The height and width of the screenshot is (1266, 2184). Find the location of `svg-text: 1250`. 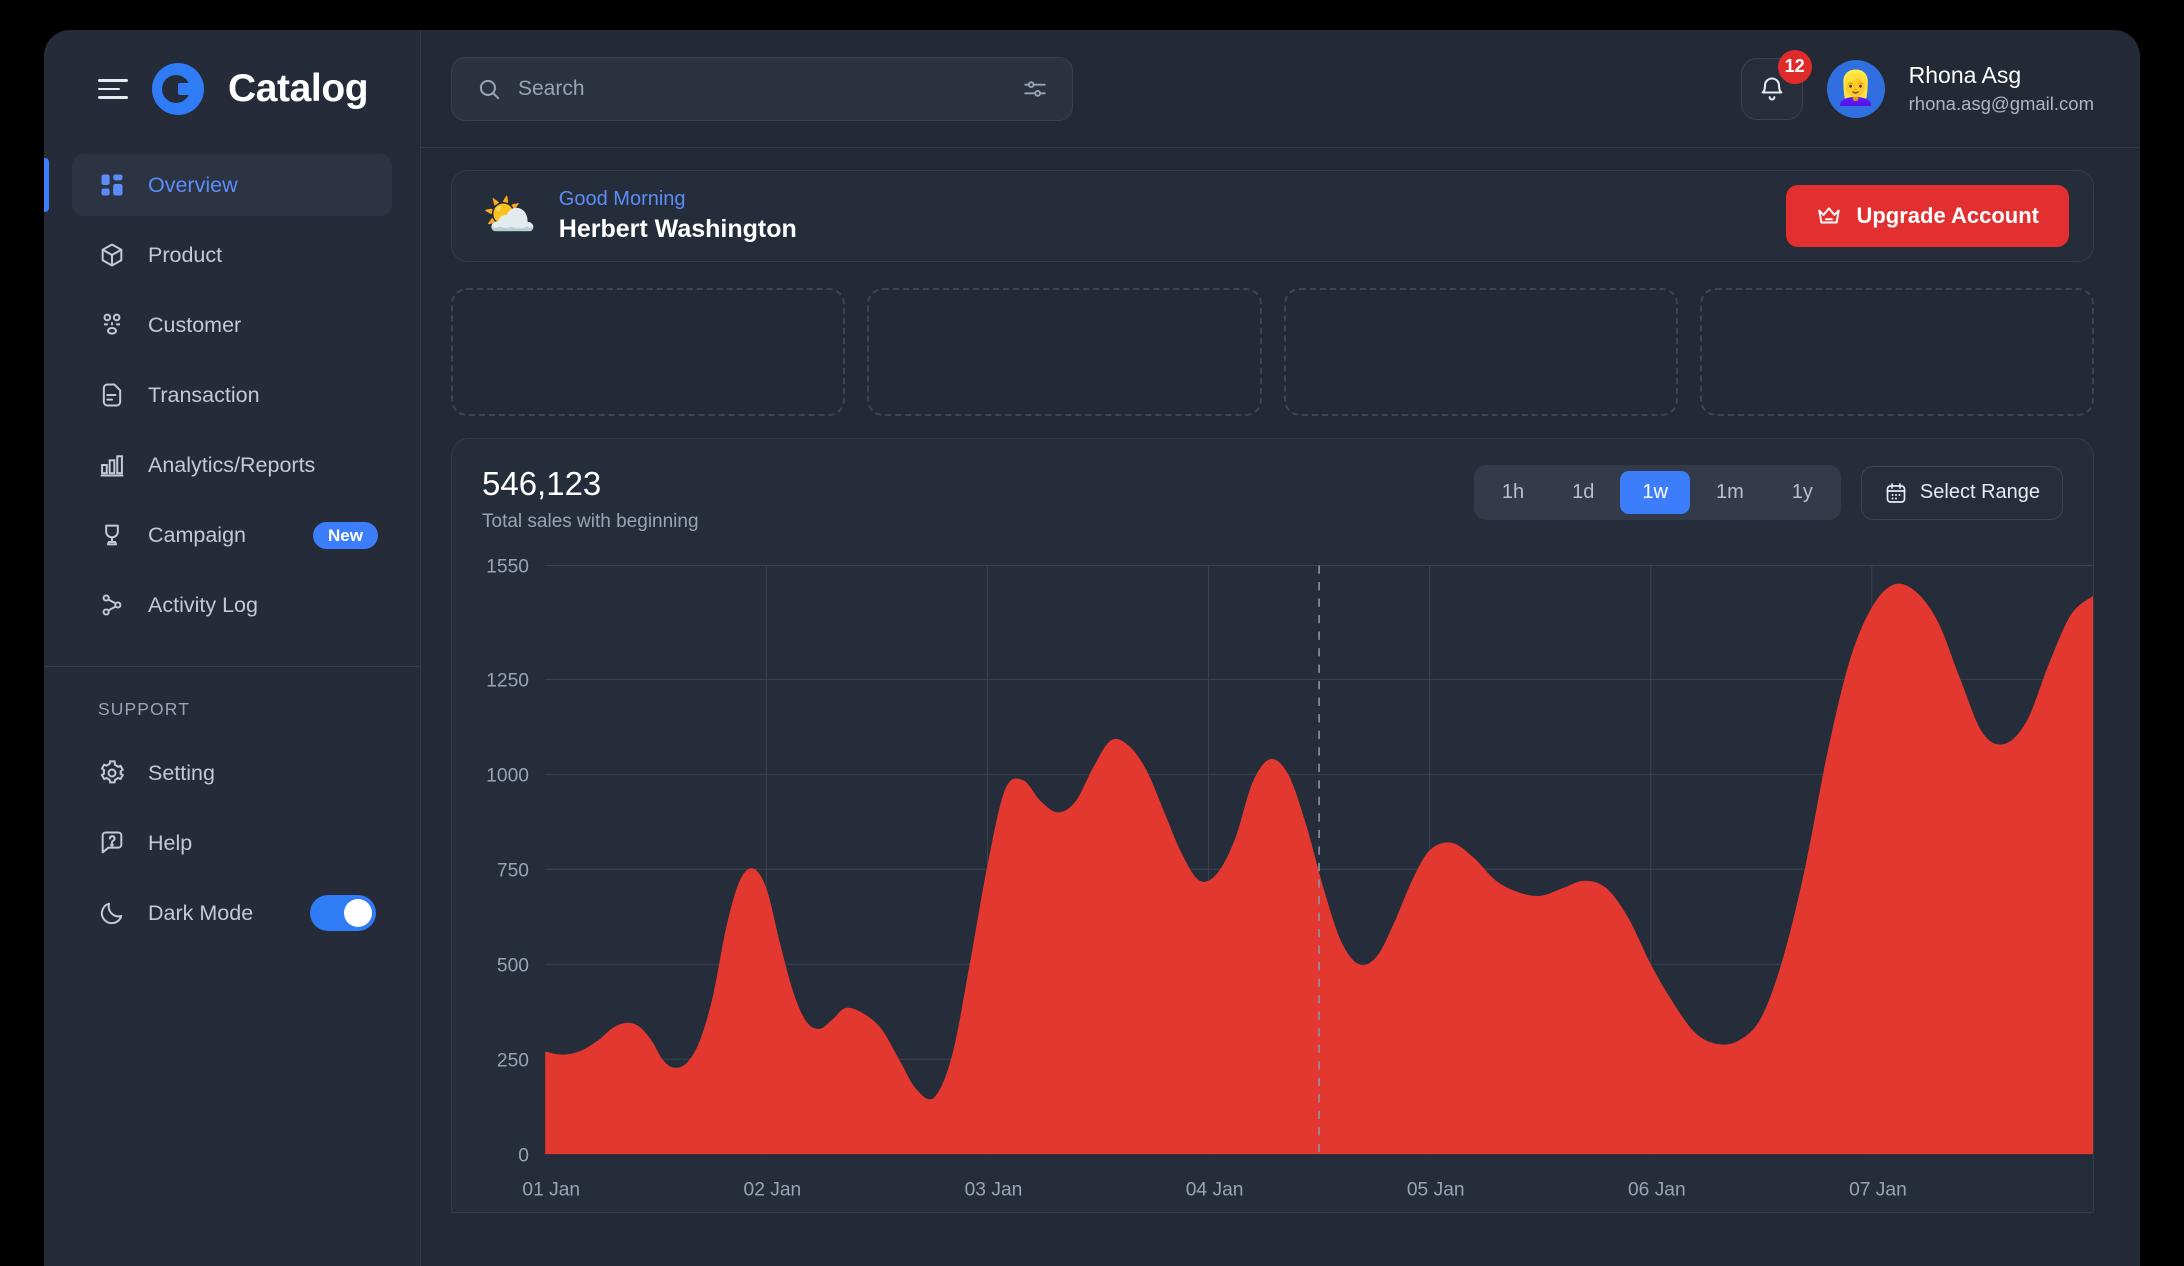

svg-text: 1250 is located at coordinates (507, 680).